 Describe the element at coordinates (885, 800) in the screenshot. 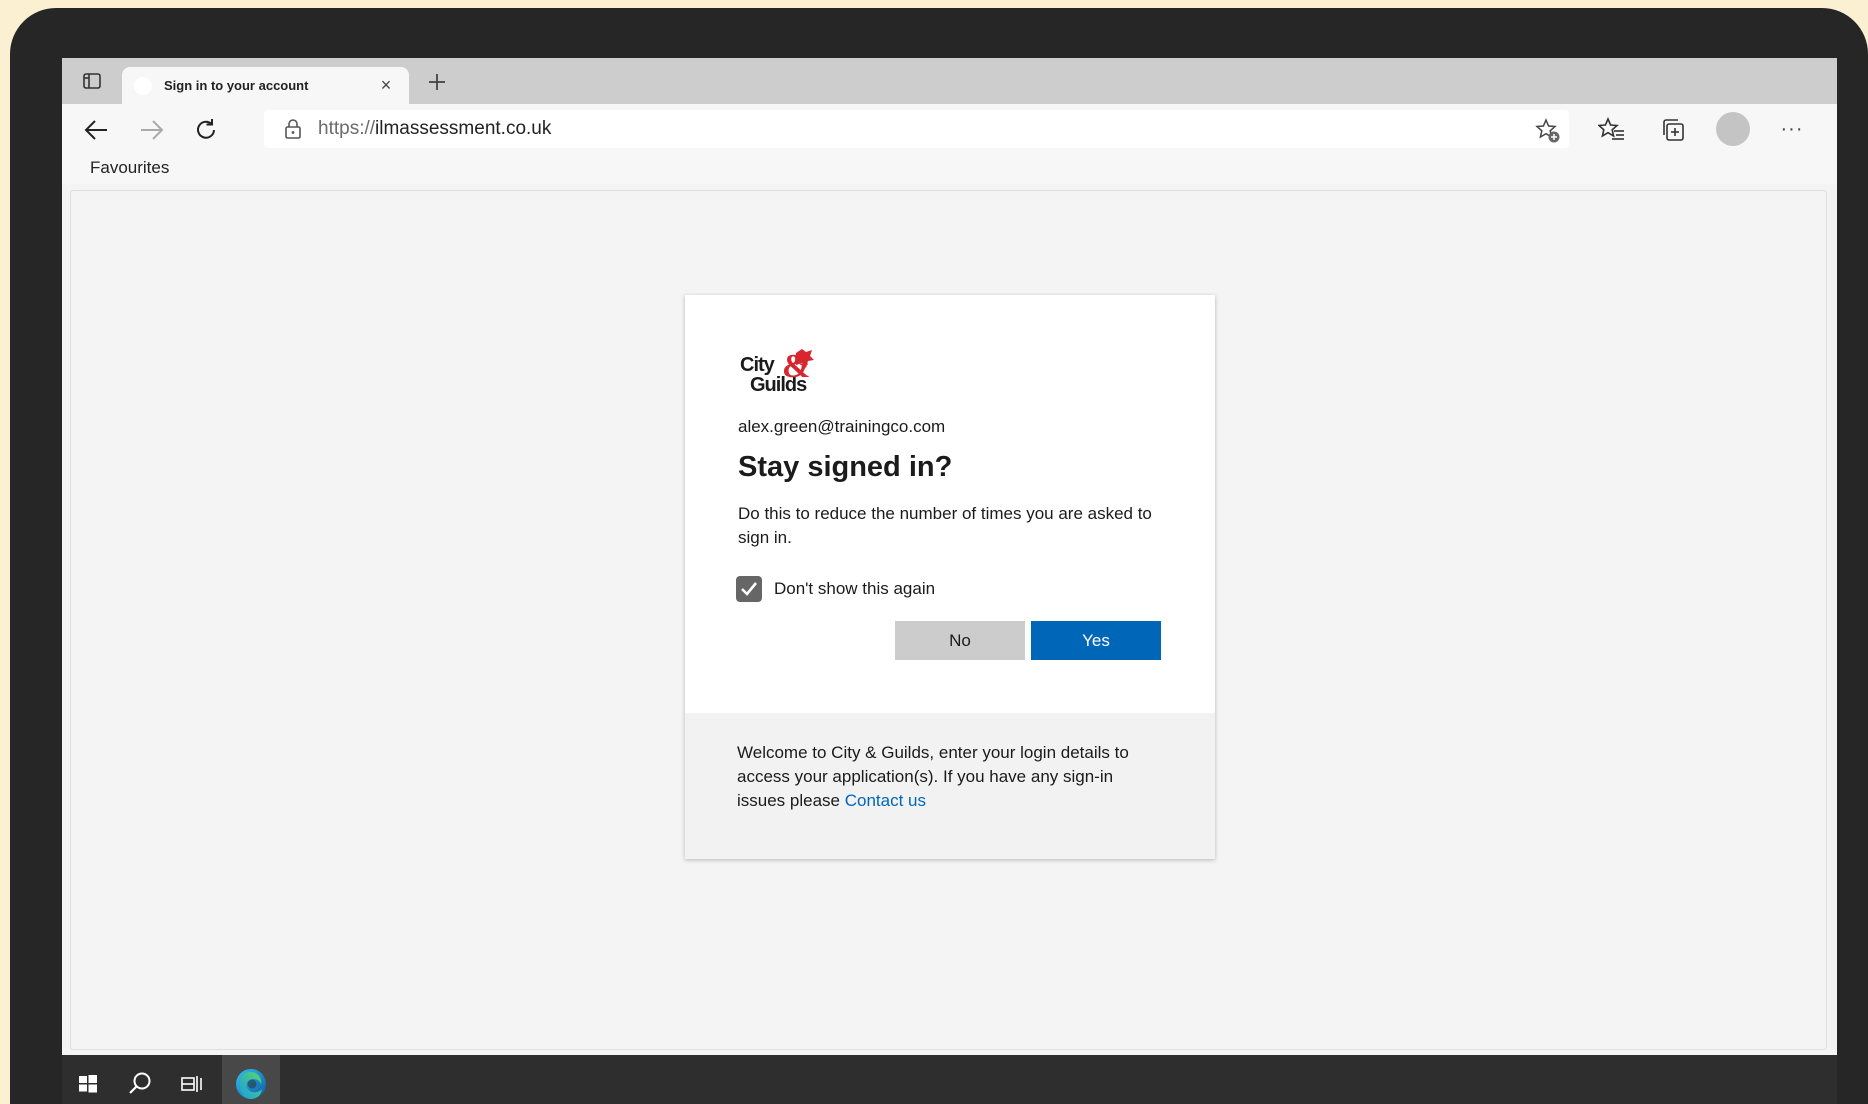

I see `contact-us-link: Contact us` at that location.